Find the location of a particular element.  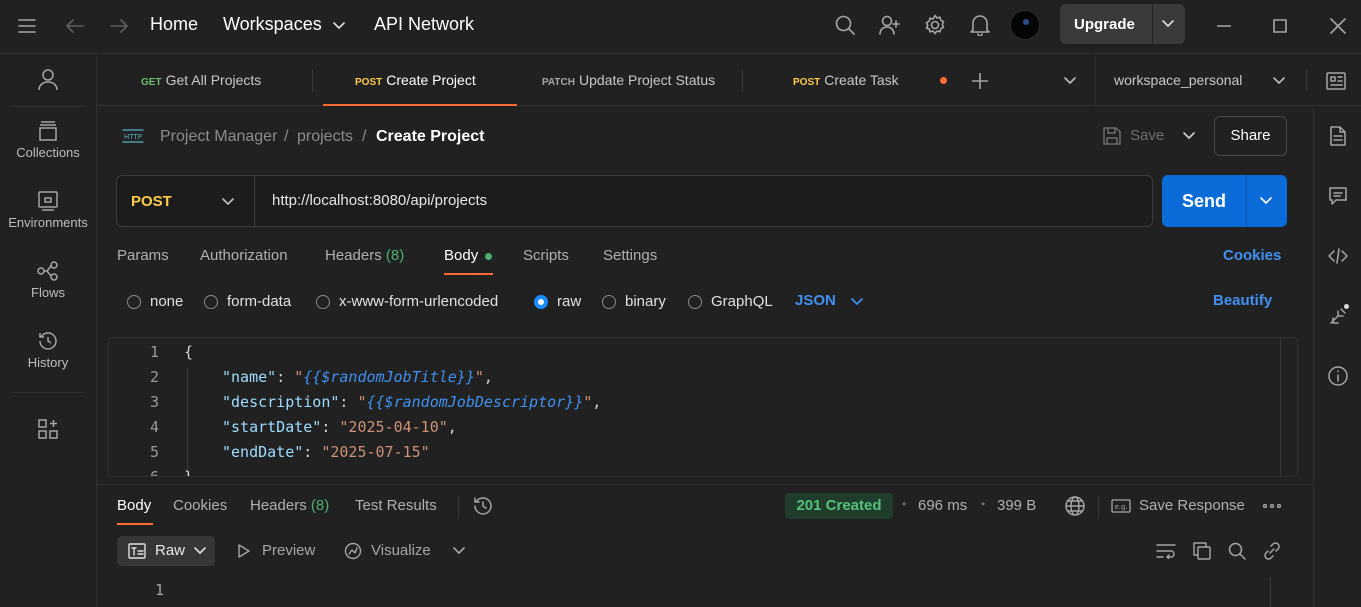

json-string: "2025-07-15" is located at coordinates (375, 452).